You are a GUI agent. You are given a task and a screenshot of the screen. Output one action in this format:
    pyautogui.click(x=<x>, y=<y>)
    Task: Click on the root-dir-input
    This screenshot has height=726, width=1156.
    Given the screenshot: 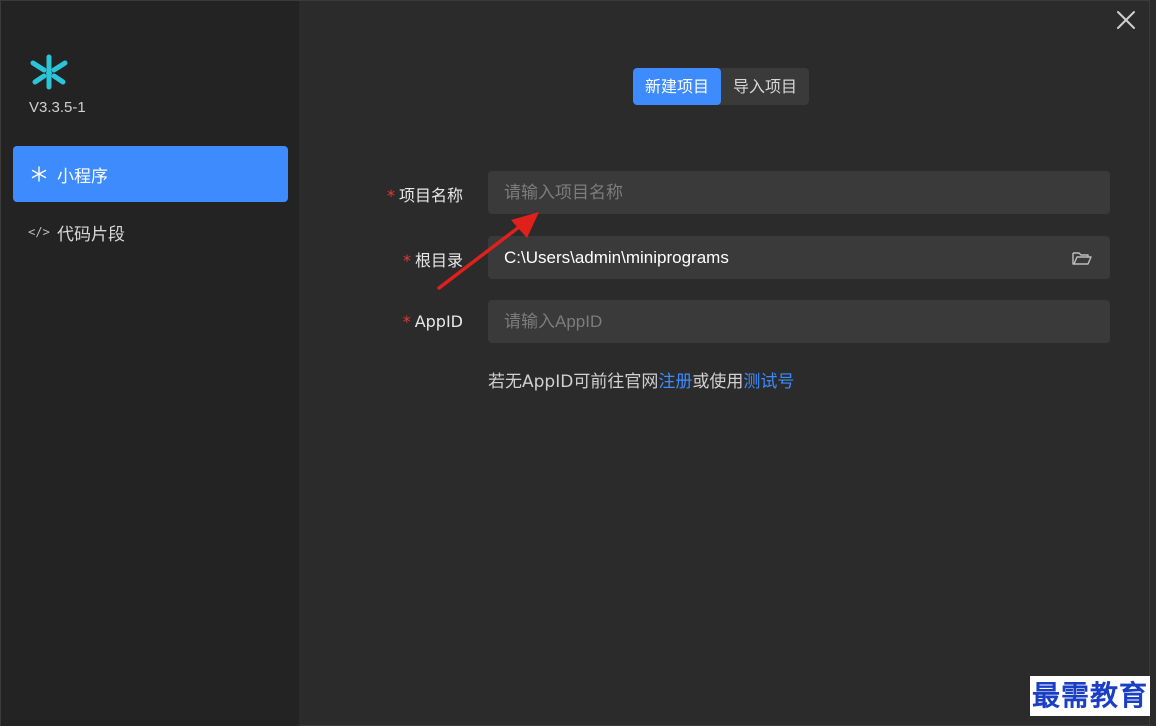 What is the action you would take?
    pyautogui.click(x=799, y=257)
    